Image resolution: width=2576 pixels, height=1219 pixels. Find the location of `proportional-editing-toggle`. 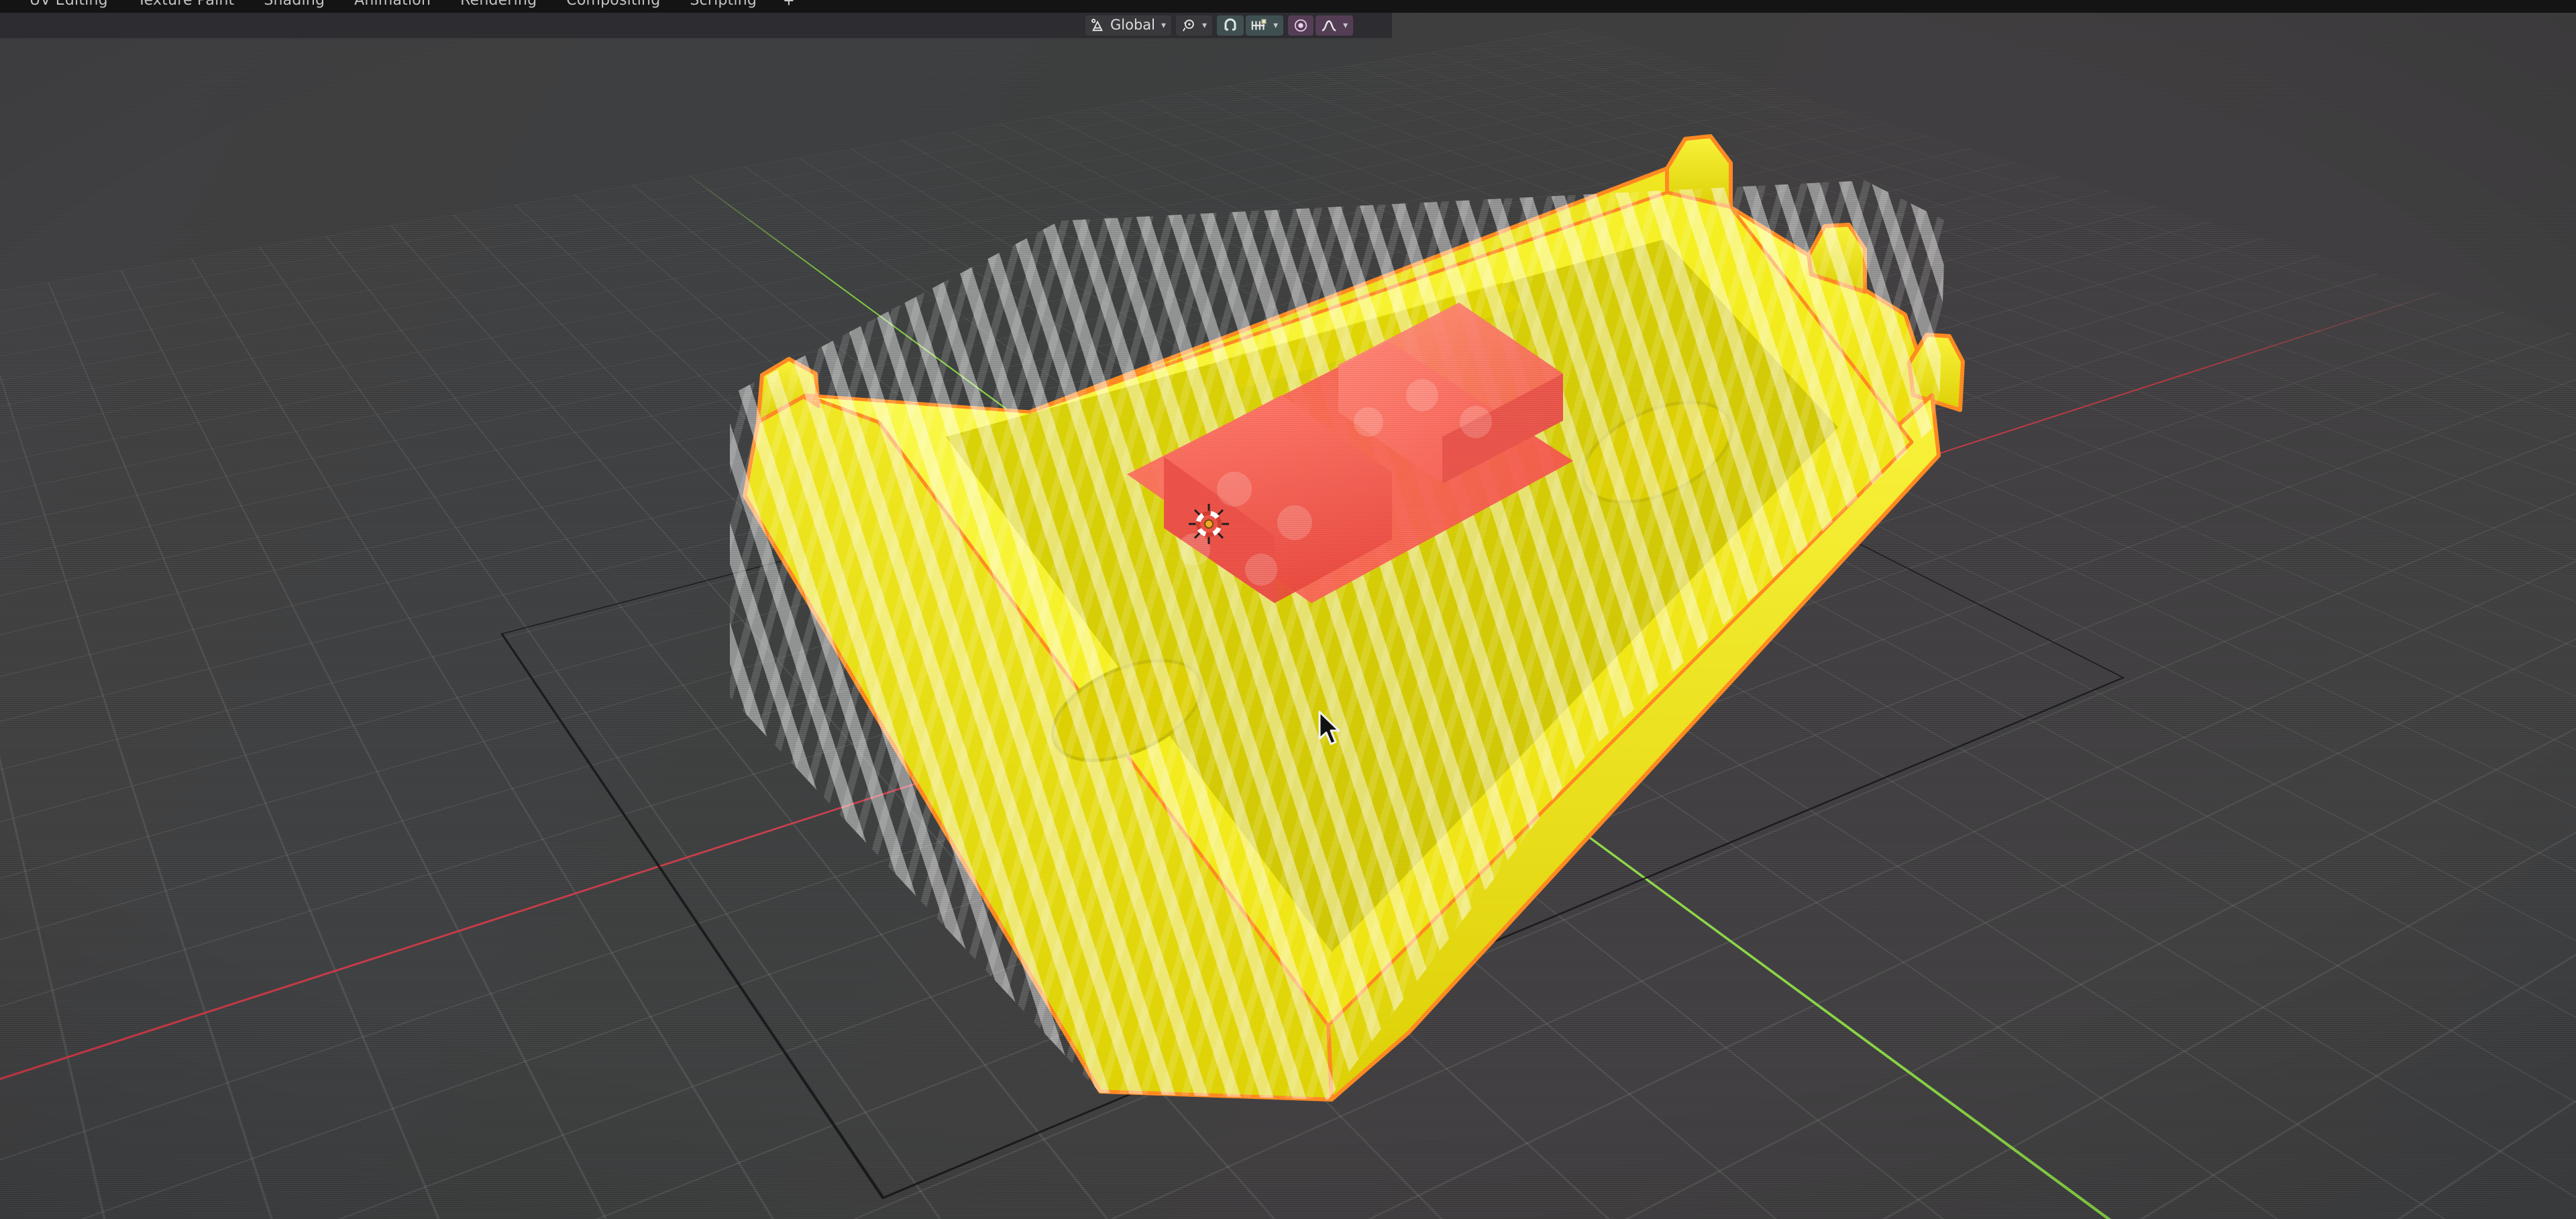

proportional-editing-toggle is located at coordinates (1301, 25).